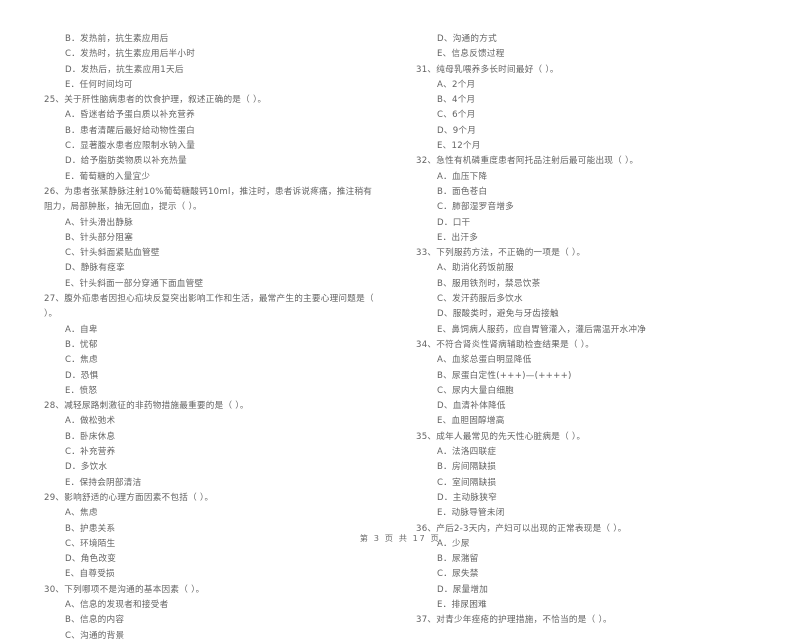  Describe the element at coordinates (459, 146) in the screenshot. I see `question-option: E、12个月` at that location.